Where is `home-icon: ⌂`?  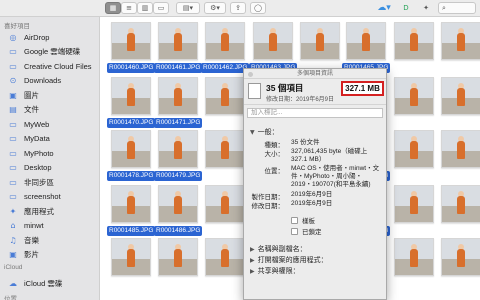
home-icon: ⌂ is located at coordinates (13, 225).